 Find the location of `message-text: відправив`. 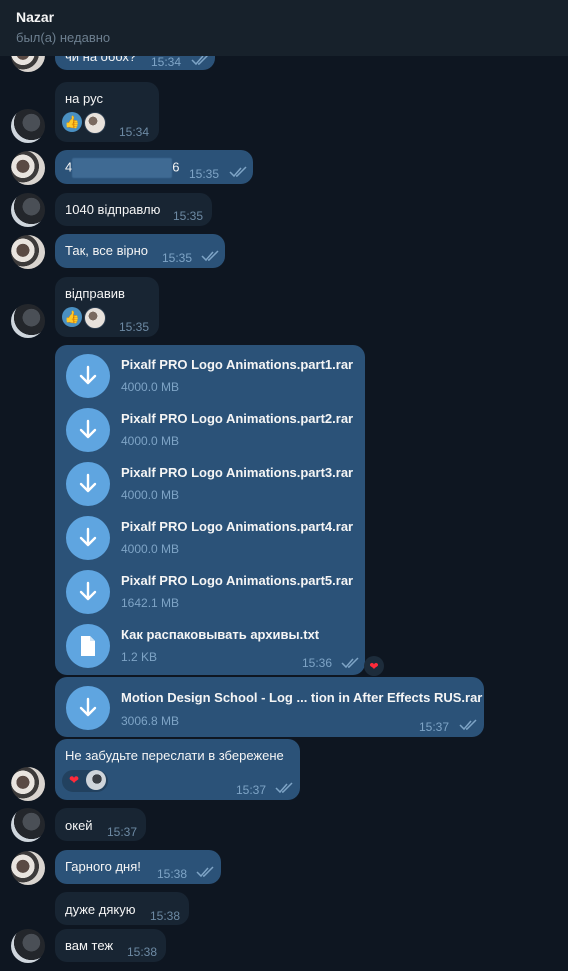

message-text: відправив is located at coordinates (95, 293).